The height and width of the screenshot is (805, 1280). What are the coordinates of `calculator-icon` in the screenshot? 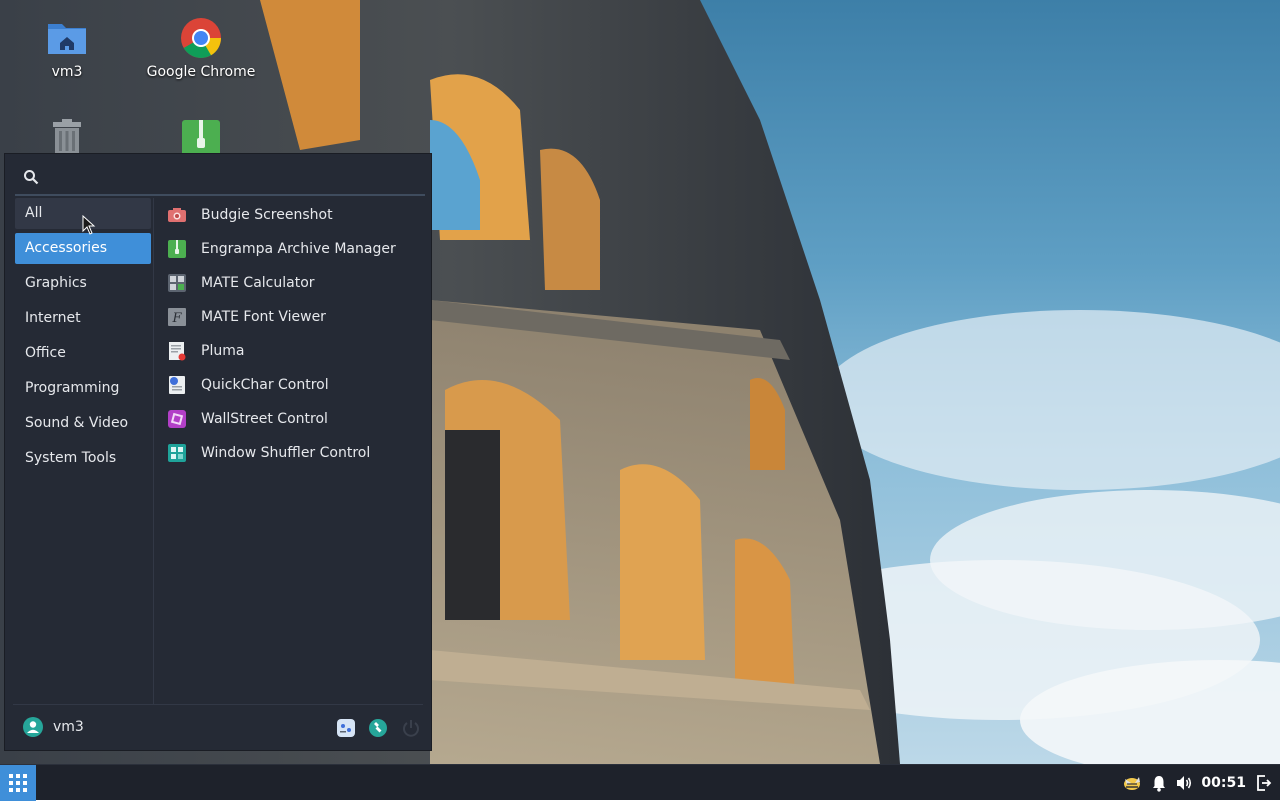 It's located at (177, 283).